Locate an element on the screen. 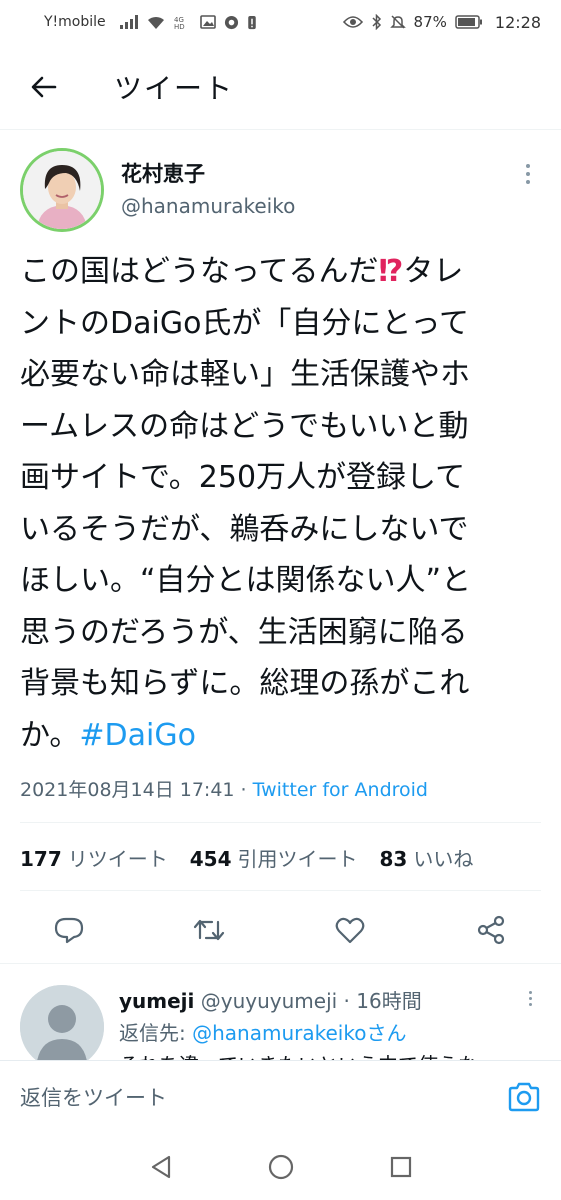  eye-icon is located at coordinates (352, 22).